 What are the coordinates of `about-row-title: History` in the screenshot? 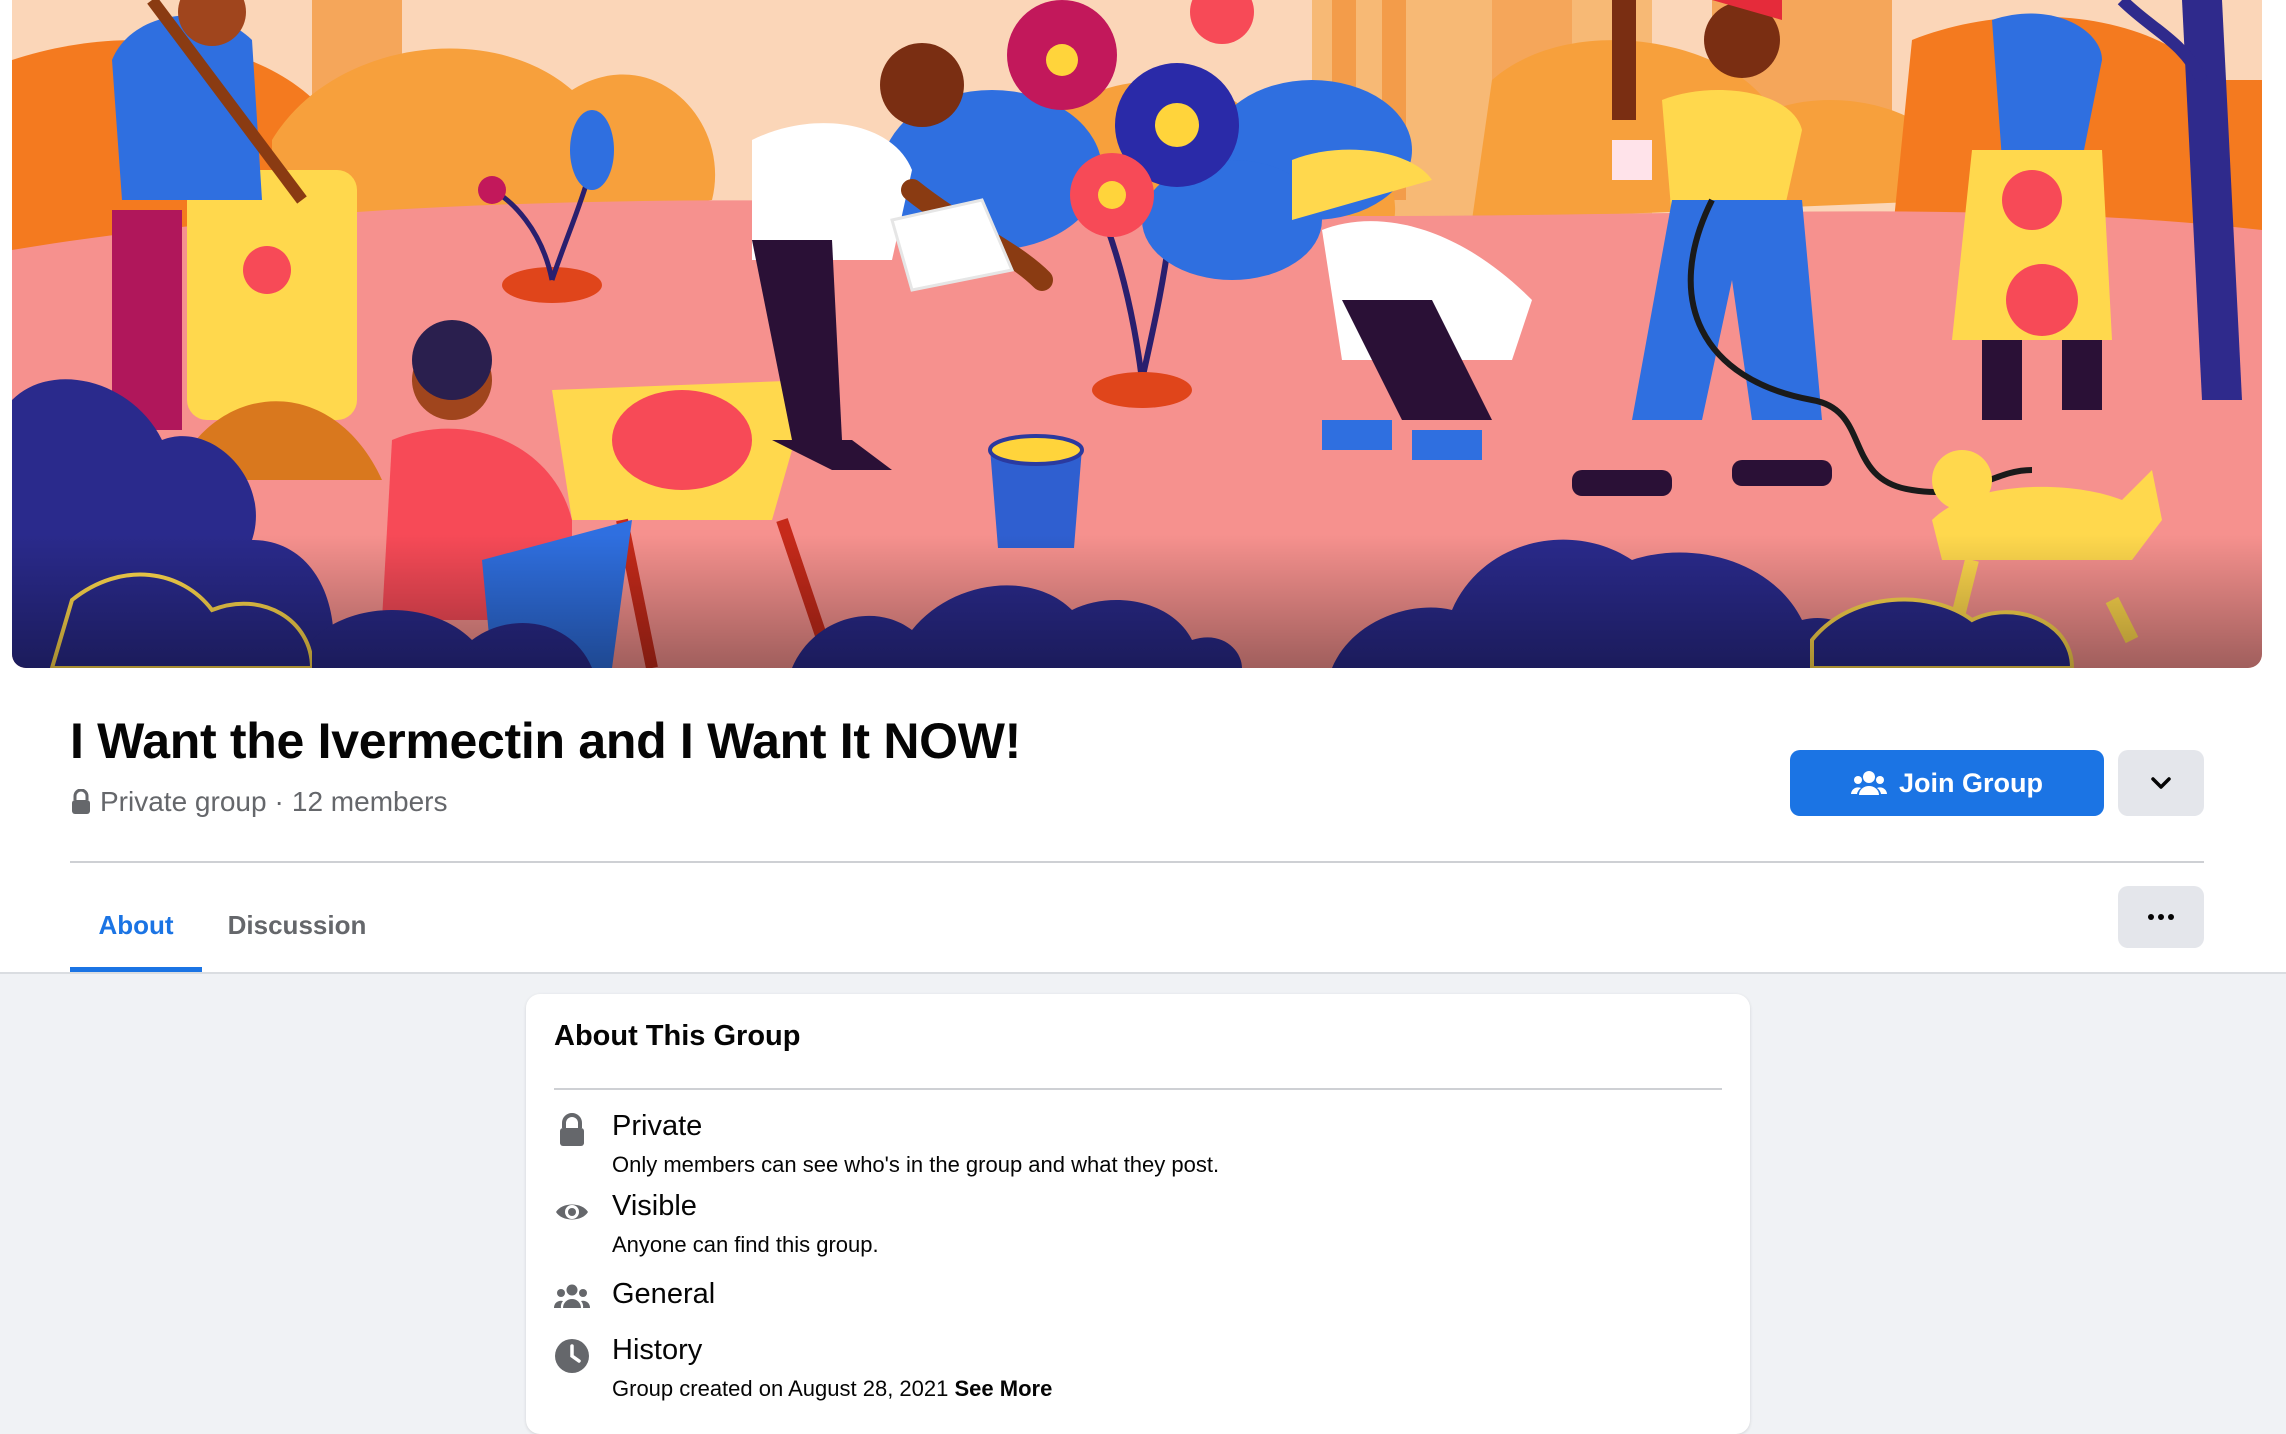 It's located at (657, 1350).